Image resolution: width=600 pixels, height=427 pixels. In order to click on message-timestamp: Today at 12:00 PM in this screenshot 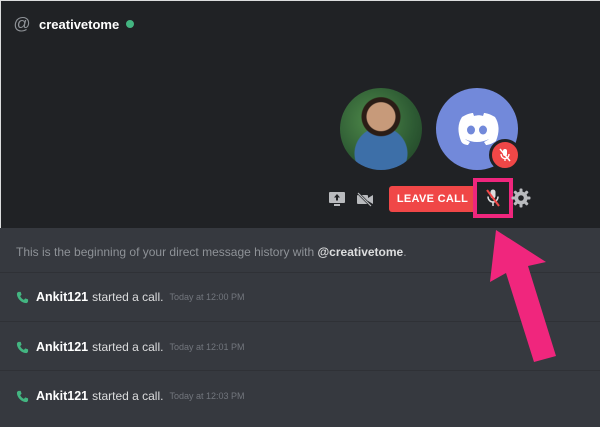, I will do `click(207, 297)`.